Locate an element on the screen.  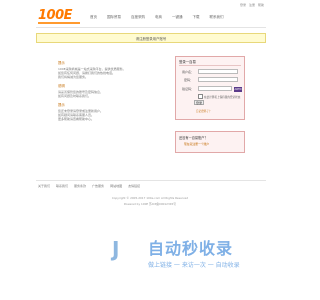
nav-item-purchase: 百度采购 is located at coordinates (138, 17).